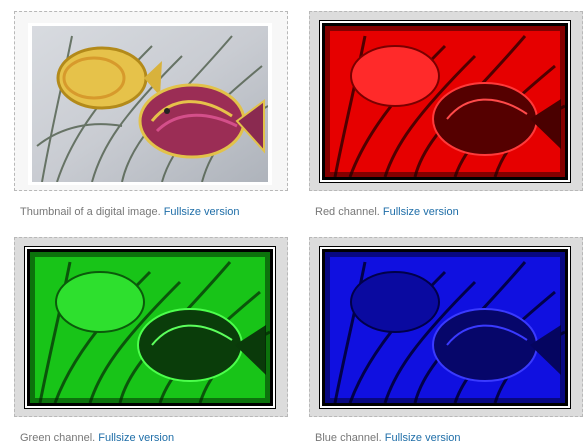 This screenshot has height=448, width=588. I want to click on fish-photo-blue, so click(445, 327).